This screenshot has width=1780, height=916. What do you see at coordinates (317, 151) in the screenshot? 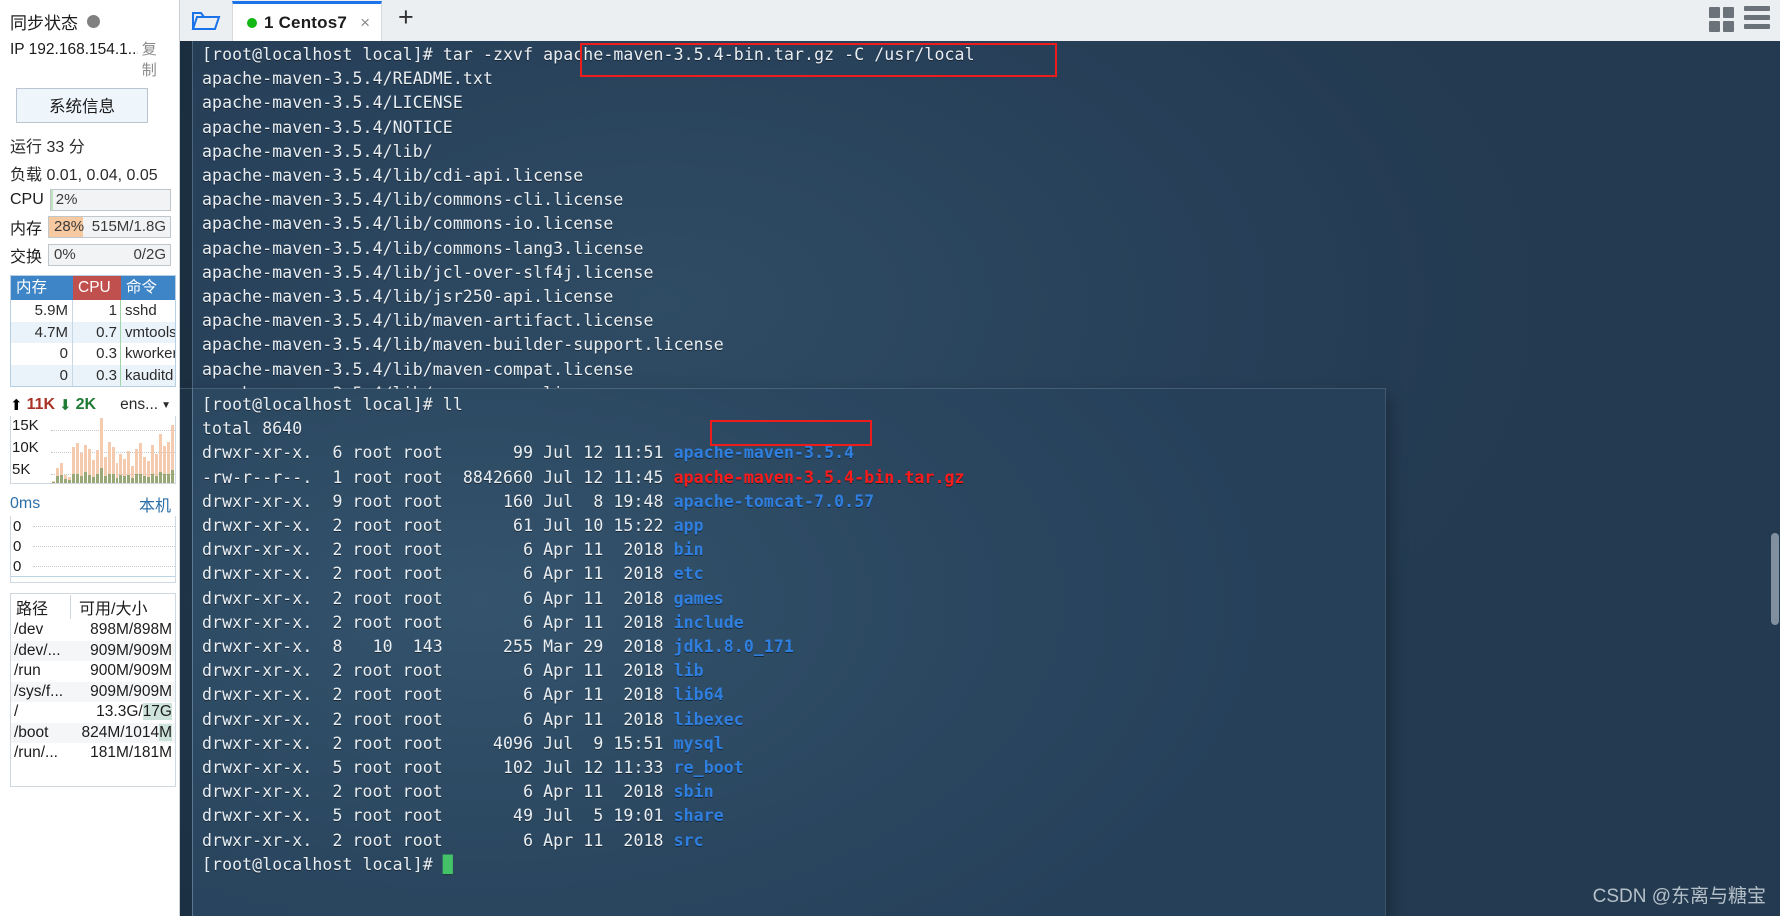
I see `tar-output-line: apache-maven-3.5.4/lib/` at bounding box center [317, 151].